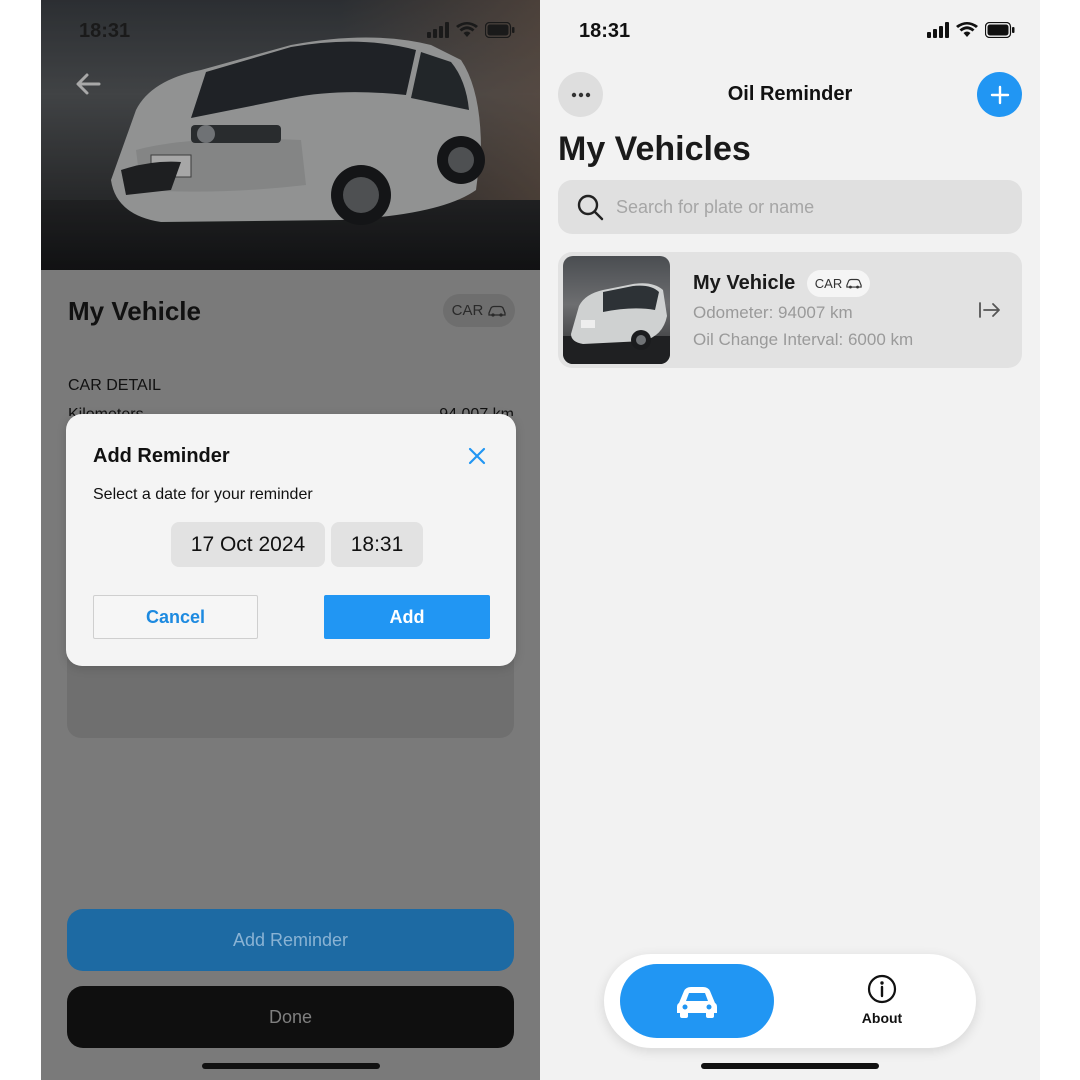 This screenshot has width=1080, height=1080. I want to click on back-arrow-icon, so click(89, 84).